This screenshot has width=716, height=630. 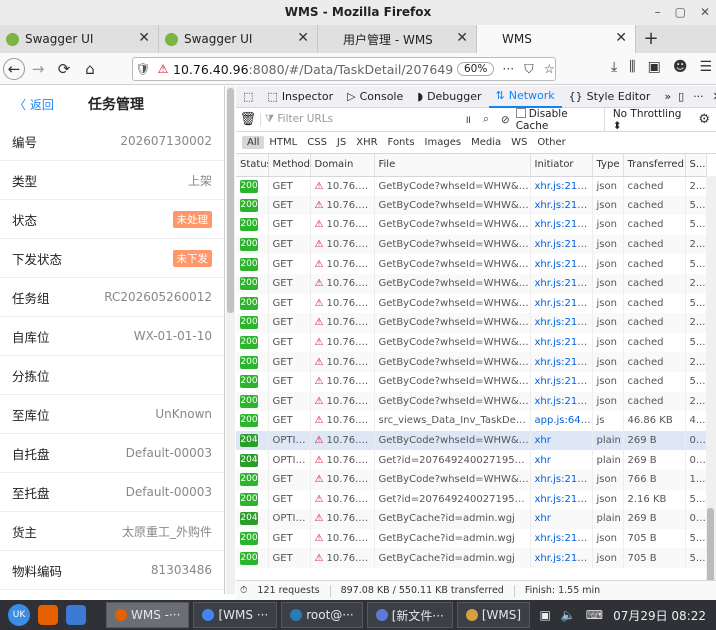 What do you see at coordinates (705, 67) in the screenshot?
I see `menu-icon: ☰` at bounding box center [705, 67].